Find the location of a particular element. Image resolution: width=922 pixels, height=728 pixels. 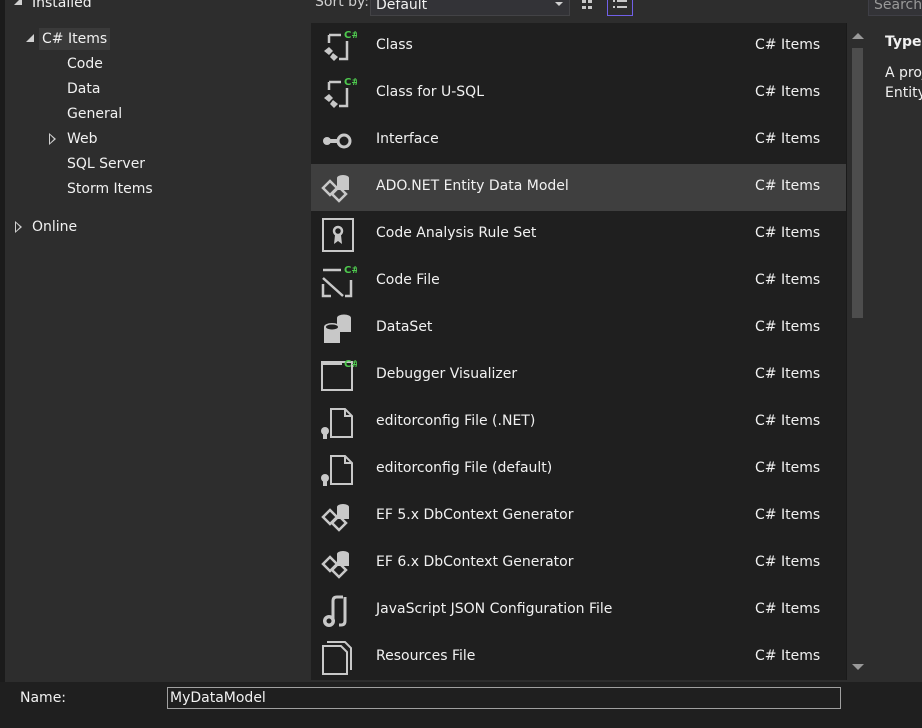

debugger-visualizer-icon: C# is located at coordinates (339, 376).